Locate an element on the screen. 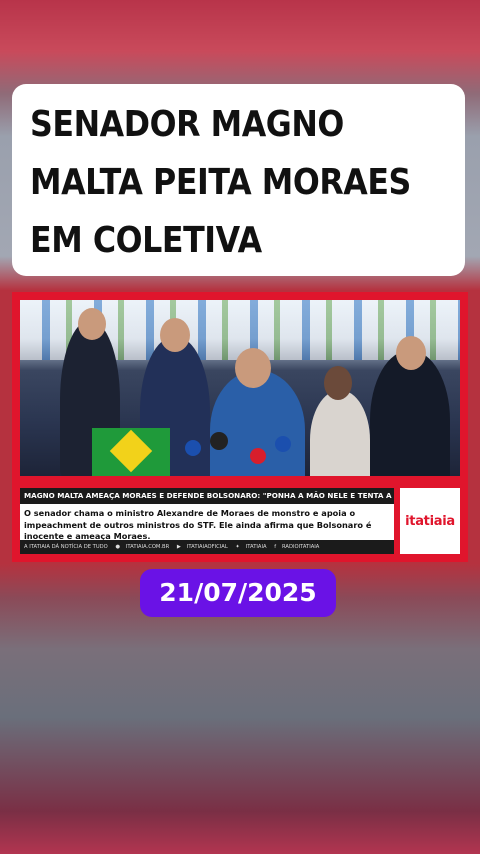  brand-box: itatiaia is located at coordinates (430, 521).